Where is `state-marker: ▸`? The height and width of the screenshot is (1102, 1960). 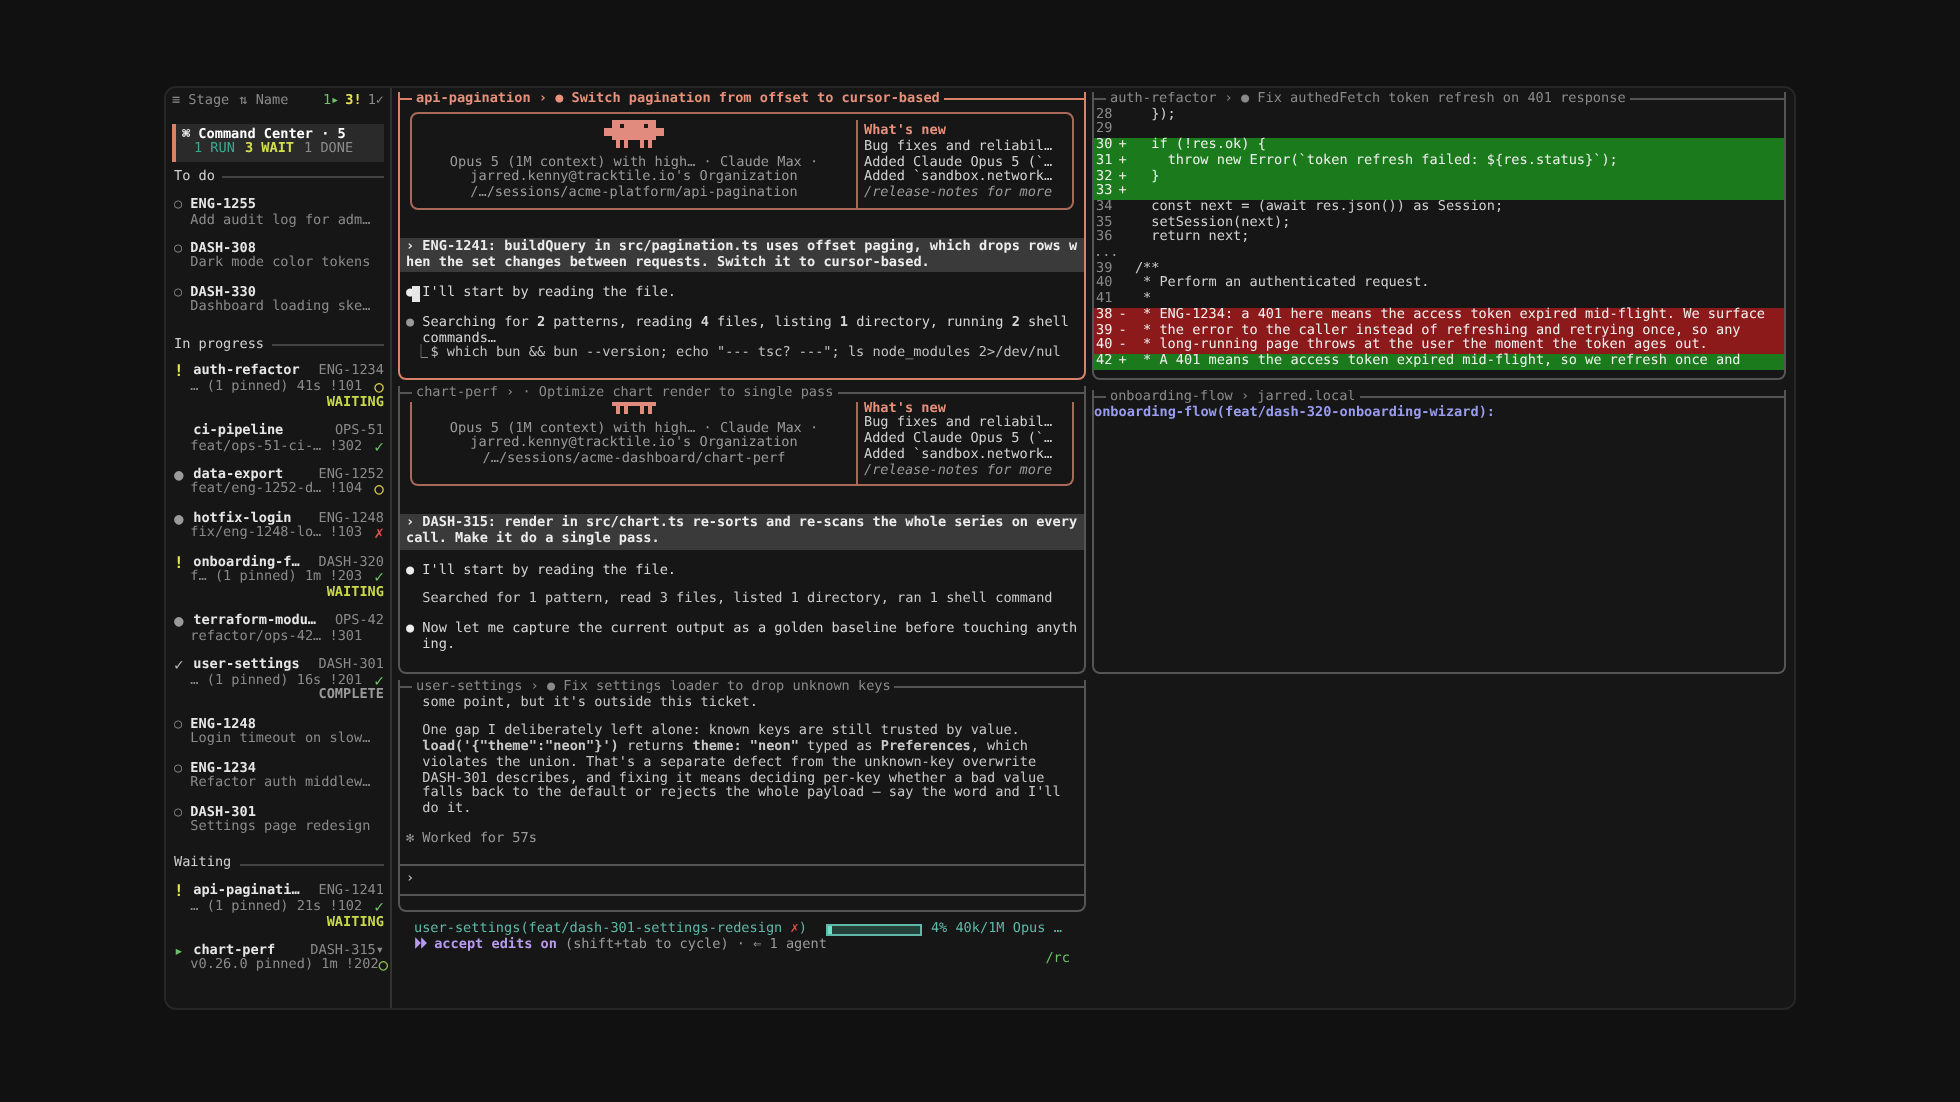 state-marker: ▸ is located at coordinates (180, 951).